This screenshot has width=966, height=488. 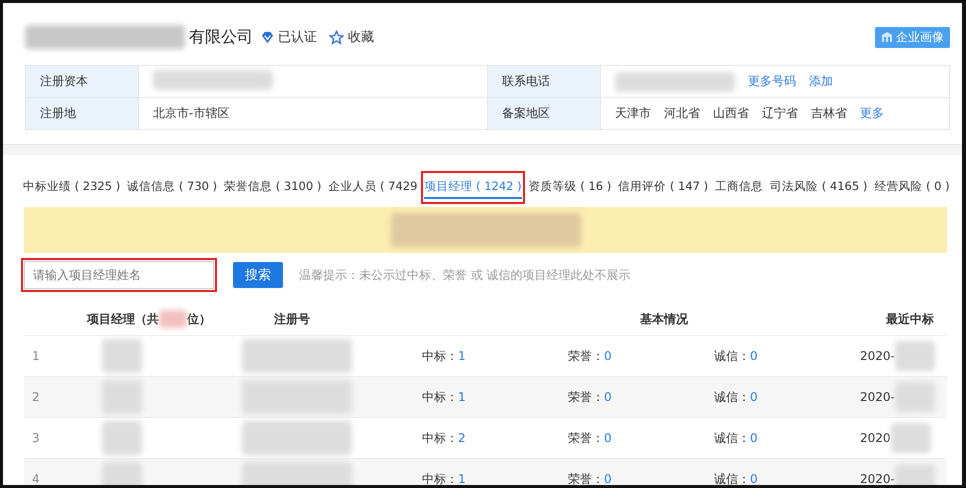 What do you see at coordinates (632, 113) in the screenshot?
I see `region-label: 天津市` at bounding box center [632, 113].